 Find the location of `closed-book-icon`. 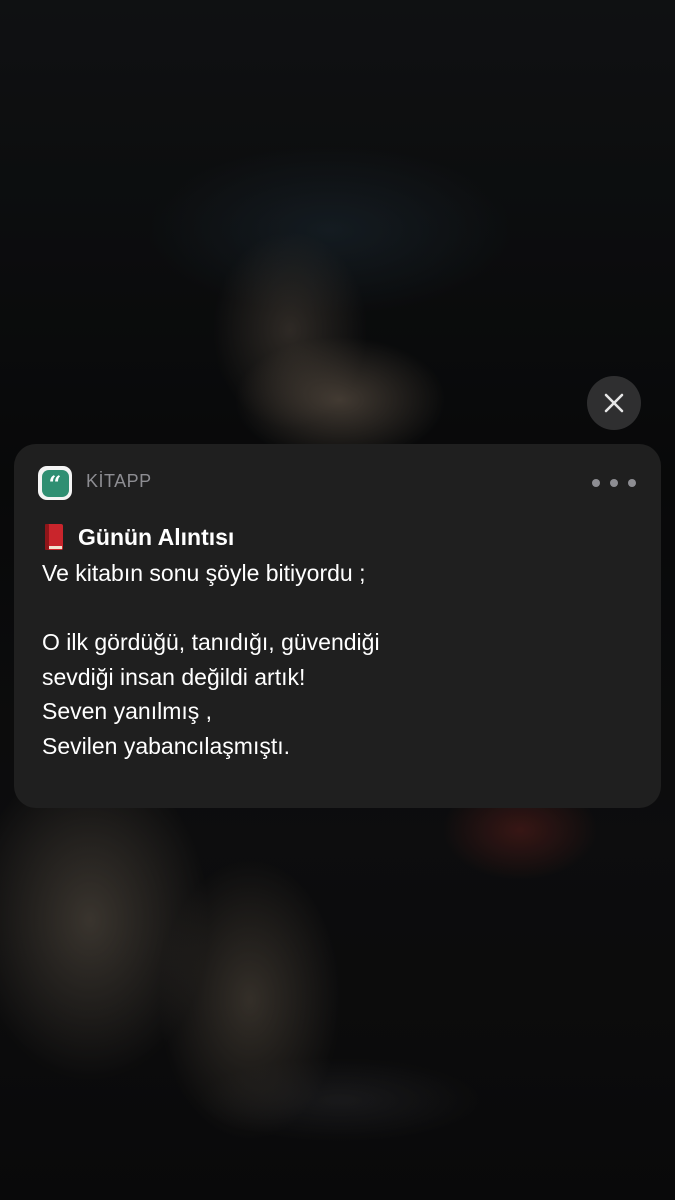

closed-book-icon is located at coordinates (54, 537).